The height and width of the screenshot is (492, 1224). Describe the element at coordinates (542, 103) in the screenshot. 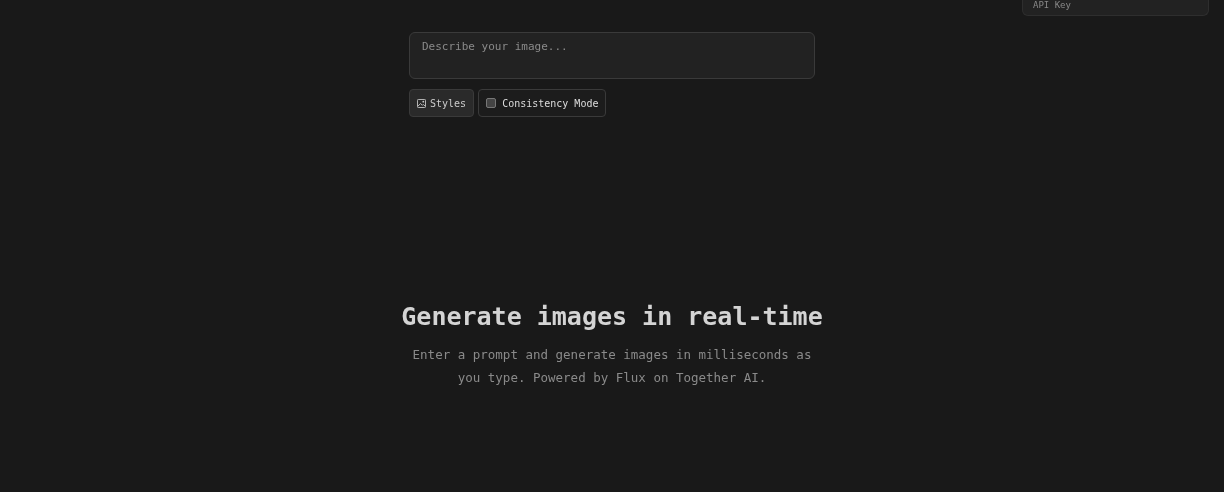

I see `consistency-mode-toggle: Consistency Mode` at that location.